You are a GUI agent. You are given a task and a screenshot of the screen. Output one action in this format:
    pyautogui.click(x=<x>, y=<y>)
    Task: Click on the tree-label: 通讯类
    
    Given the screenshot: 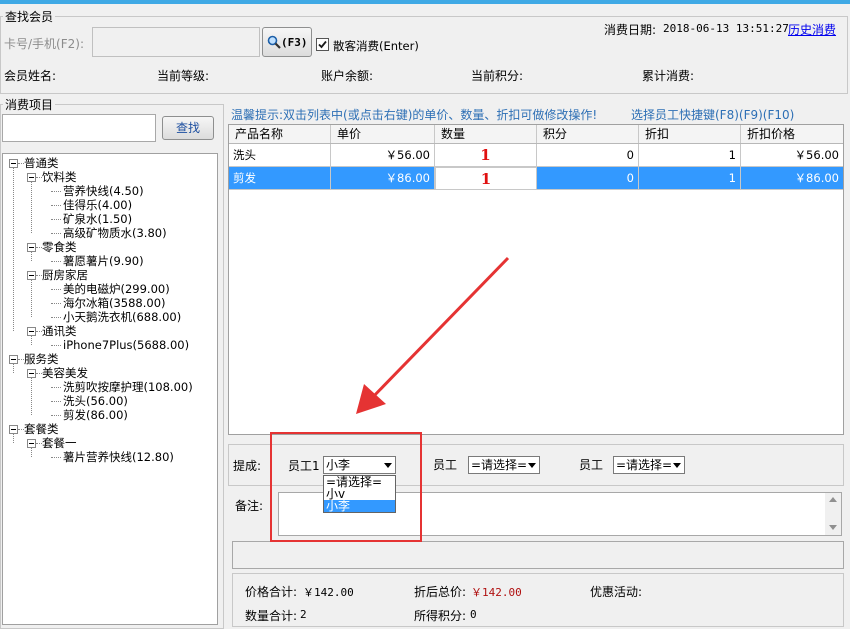 What is the action you would take?
    pyautogui.click(x=59, y=331)
    